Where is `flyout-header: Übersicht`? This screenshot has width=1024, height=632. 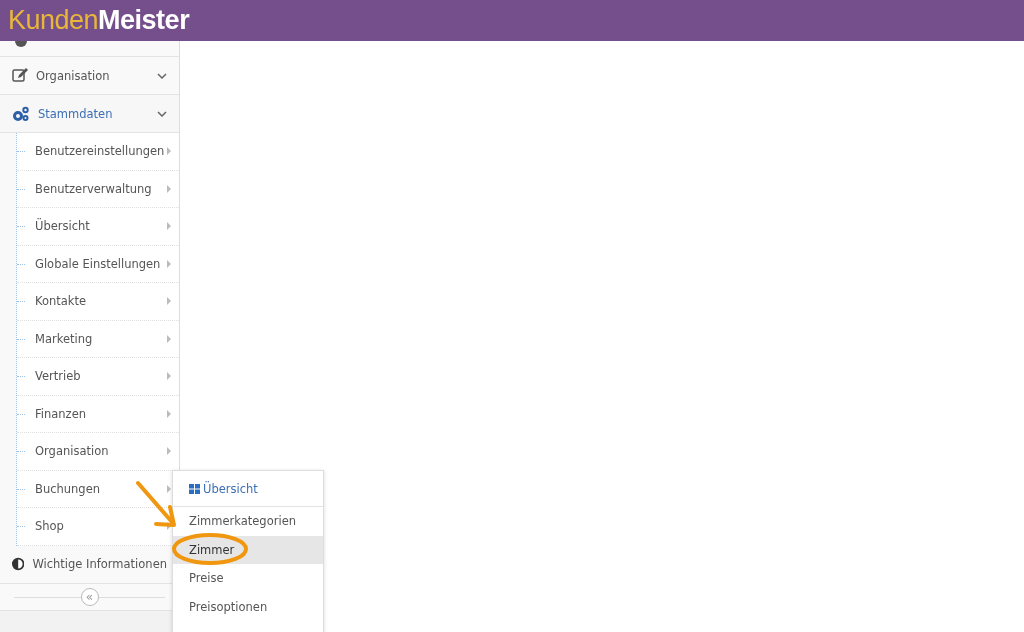
flyout-header: Übersicht is located at coordinates (248, 489).